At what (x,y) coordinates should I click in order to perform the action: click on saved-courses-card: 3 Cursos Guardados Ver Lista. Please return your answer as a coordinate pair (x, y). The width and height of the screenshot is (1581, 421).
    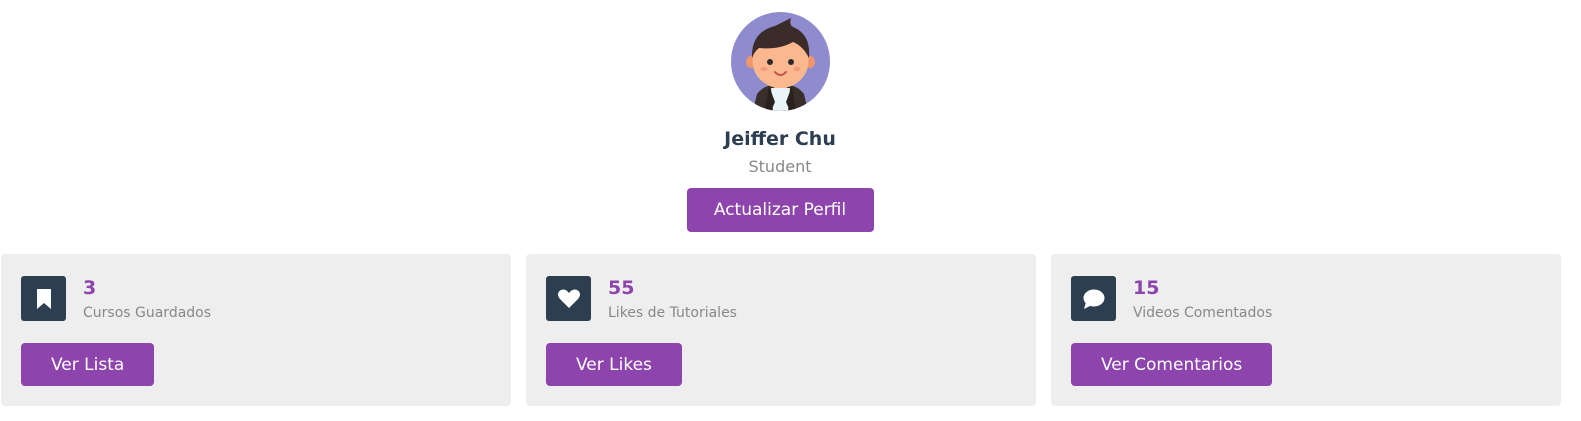
    Looking at the image, I should click on (256, 330).